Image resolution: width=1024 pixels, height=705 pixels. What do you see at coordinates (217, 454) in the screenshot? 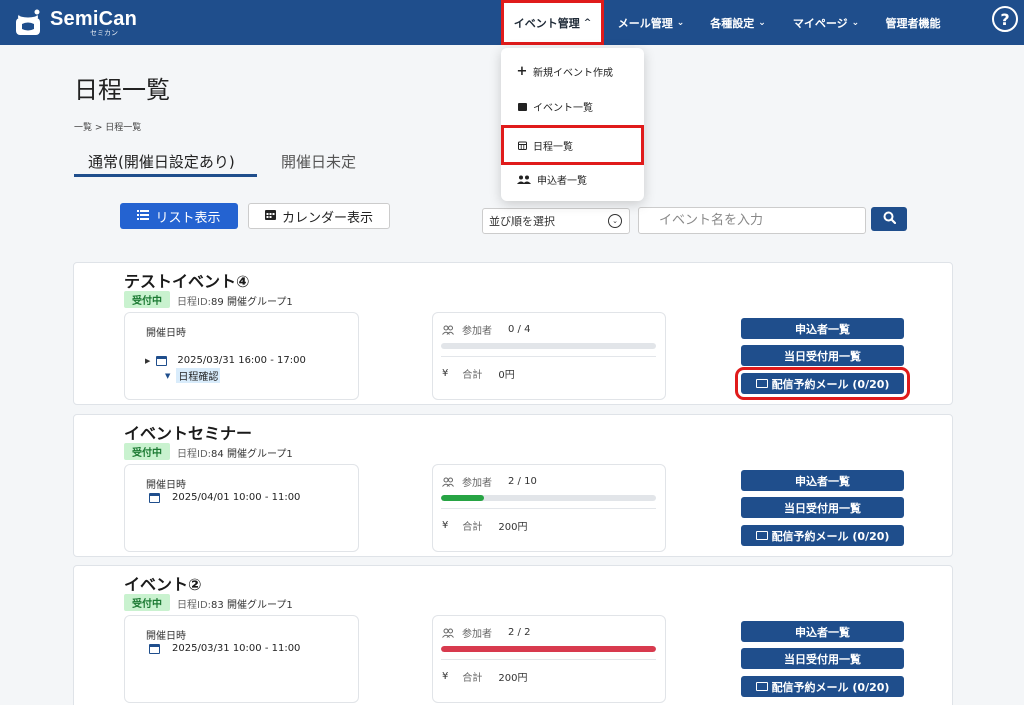
I see `schedule-id: 84` at bounding box center [217, 454].